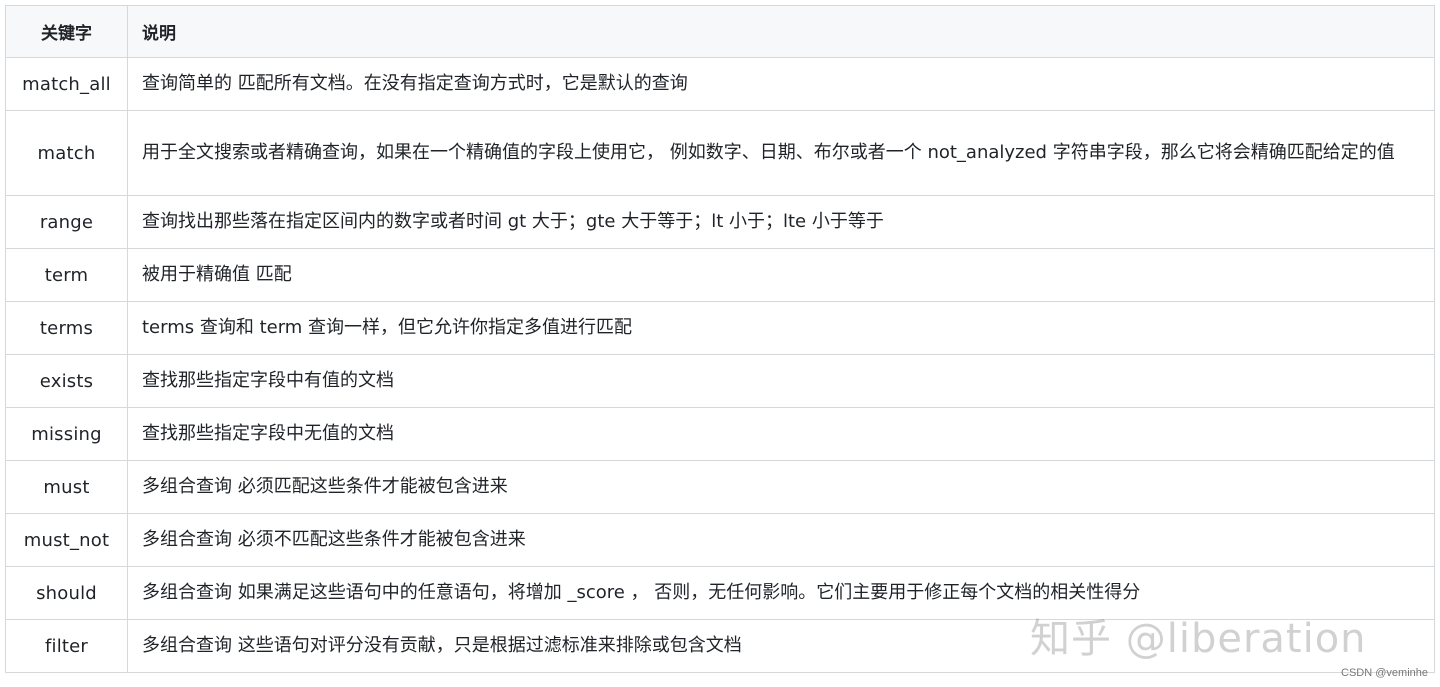 The width and height of the screenshot is (1440, 687). I want to click on keyword-cell: must_not, so click(66, 540).